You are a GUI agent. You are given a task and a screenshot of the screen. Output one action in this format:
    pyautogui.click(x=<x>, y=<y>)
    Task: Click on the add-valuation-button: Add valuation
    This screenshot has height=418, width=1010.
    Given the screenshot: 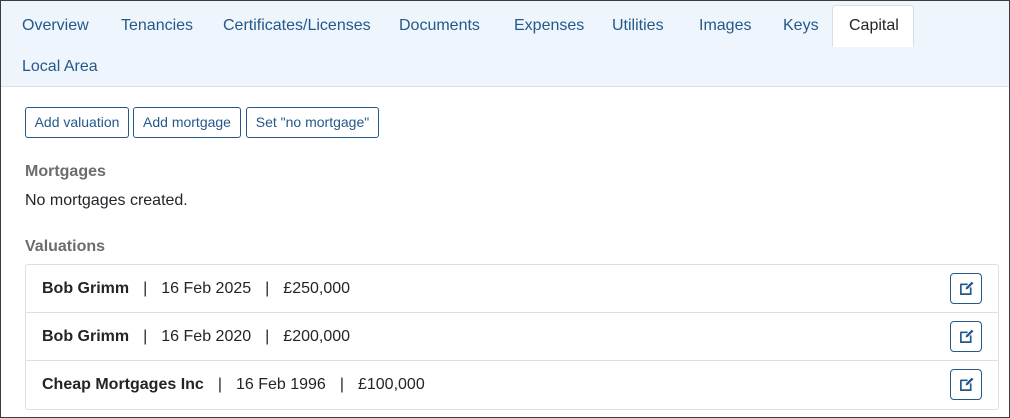 What is the action you would take?
    pyautogui.click(x=77, y=122)
    